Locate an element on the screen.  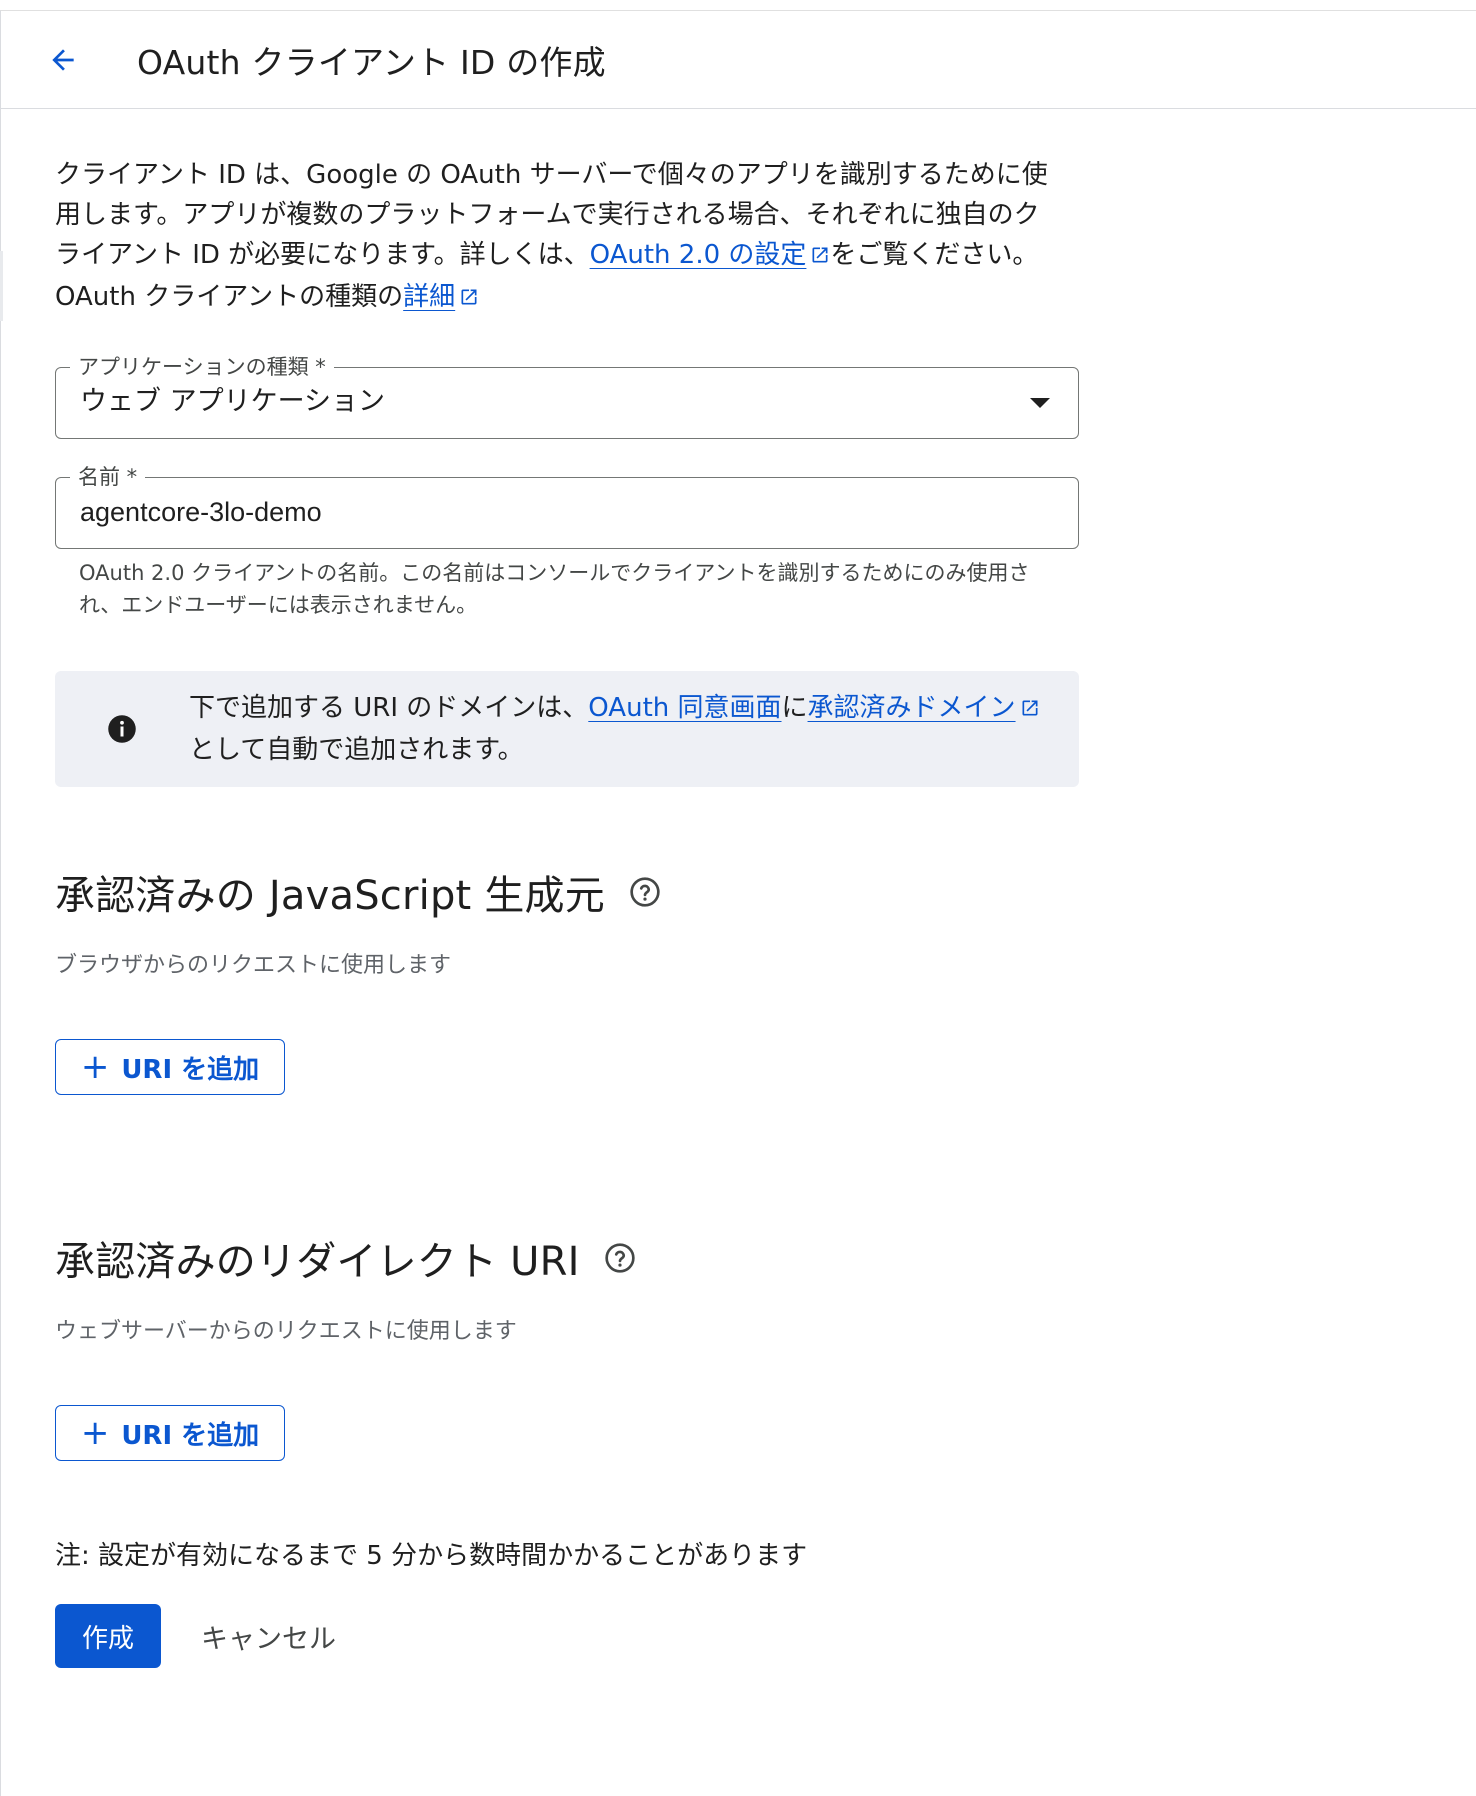
dropdown-arrow-icon is located at coordinates (1040, 403).